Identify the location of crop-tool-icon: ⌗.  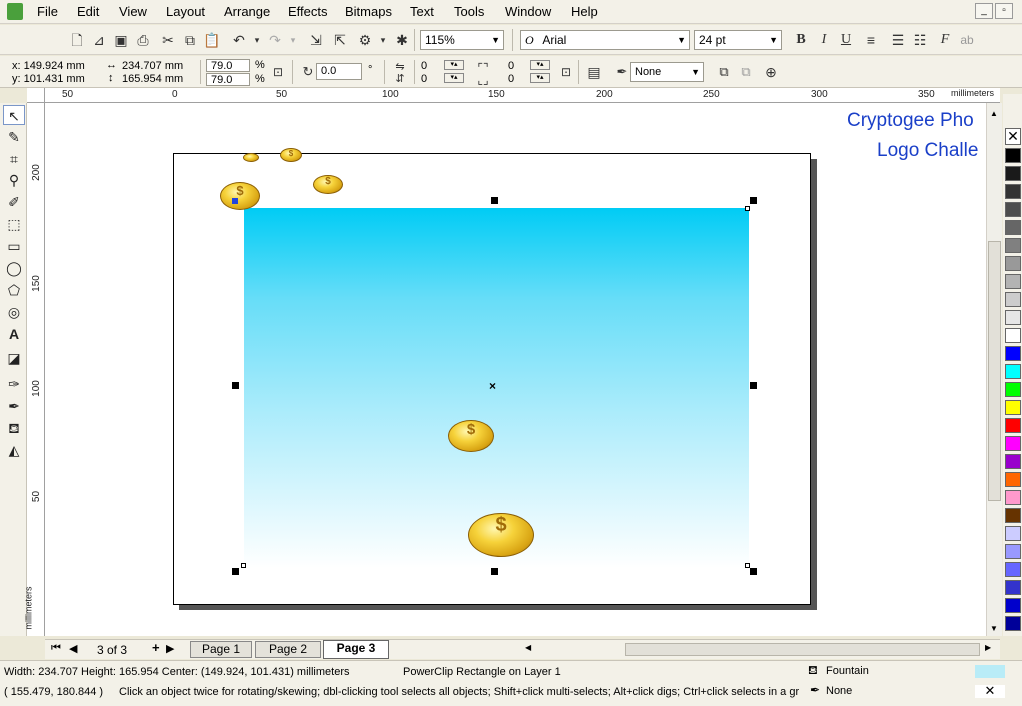
(14, 159).